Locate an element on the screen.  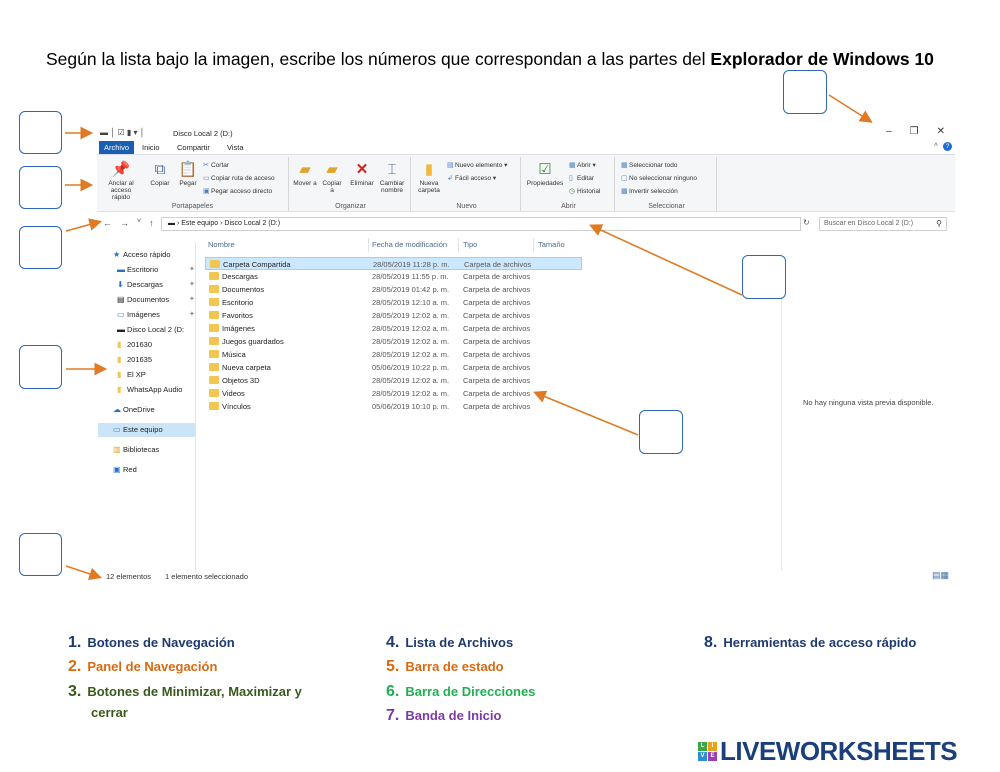
paste-shortcut-button: ▣Pegar acceso directo is located at coordinates (237, 191).